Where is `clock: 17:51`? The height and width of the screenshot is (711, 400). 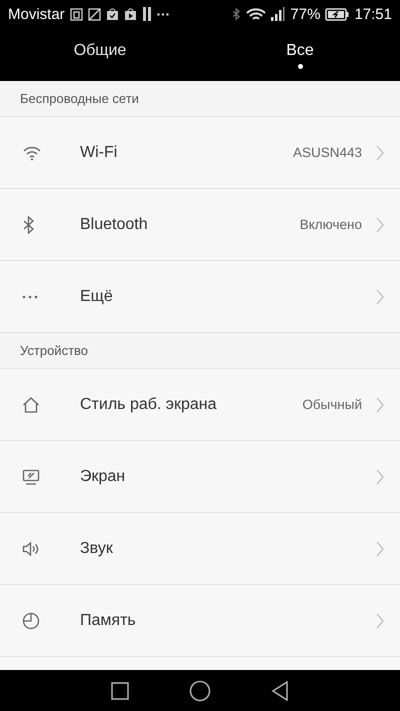
clock: 17:51 is located at coordinates (373, 14).